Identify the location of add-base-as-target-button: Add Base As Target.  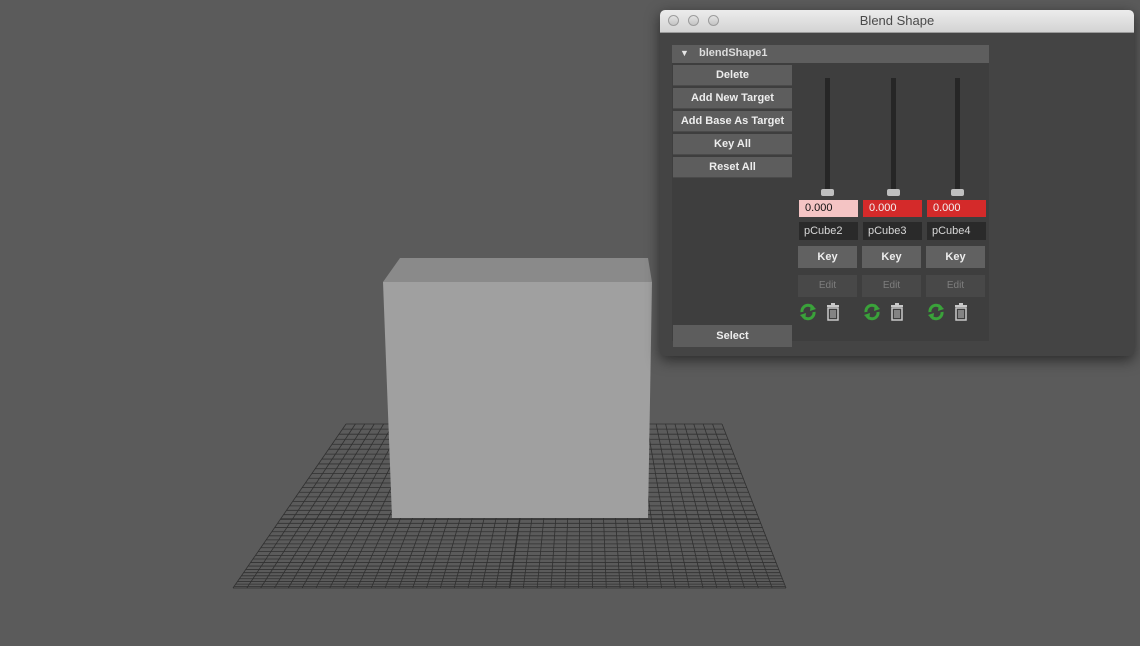
(732, 121).